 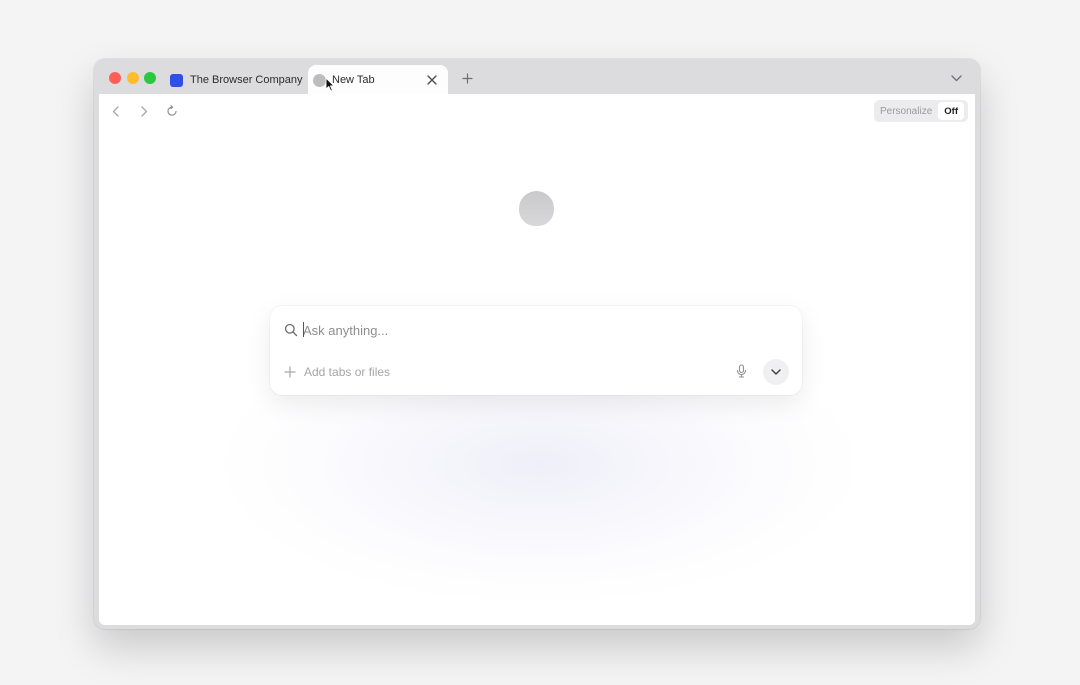 What do you see at coordinates (133, 78) in the screenshot?
I see `window-minimize-button` at bounding box center [133, 78].